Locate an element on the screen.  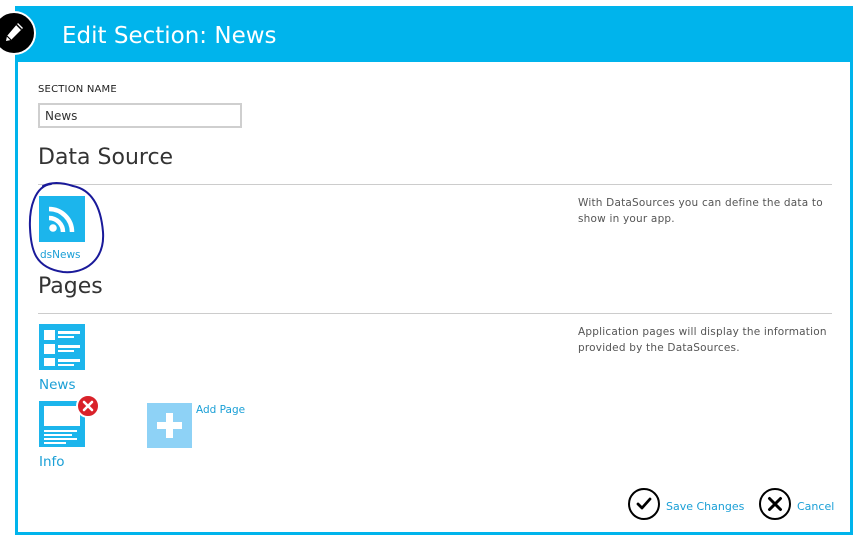
save-changes-button is located at coordinates (644, 504).